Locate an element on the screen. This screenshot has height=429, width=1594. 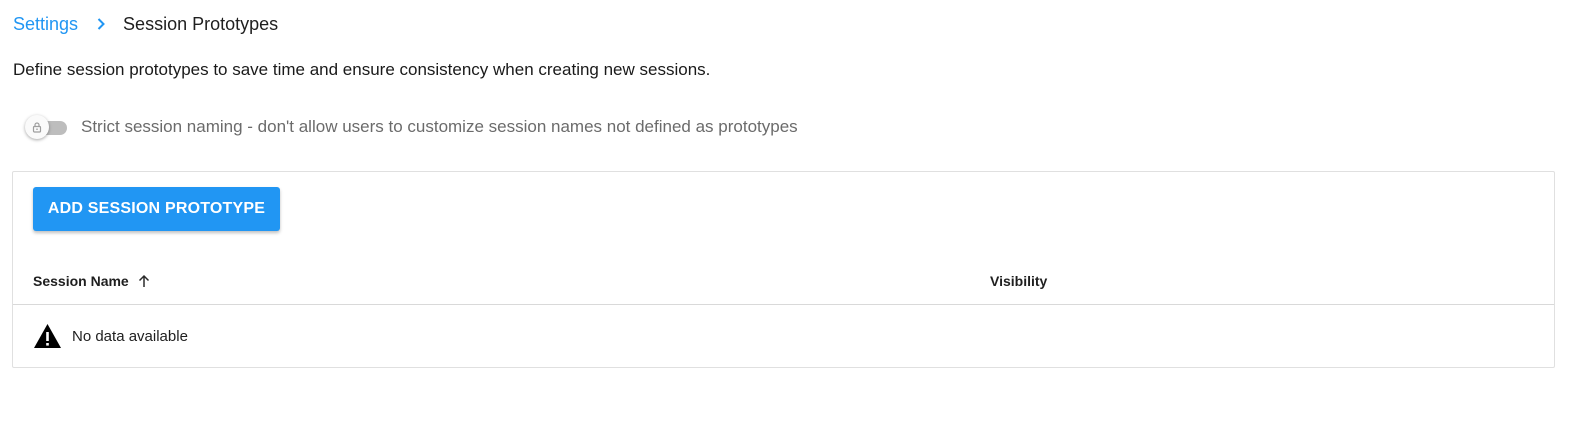
lock-icon is located at coordinates (37, 127).